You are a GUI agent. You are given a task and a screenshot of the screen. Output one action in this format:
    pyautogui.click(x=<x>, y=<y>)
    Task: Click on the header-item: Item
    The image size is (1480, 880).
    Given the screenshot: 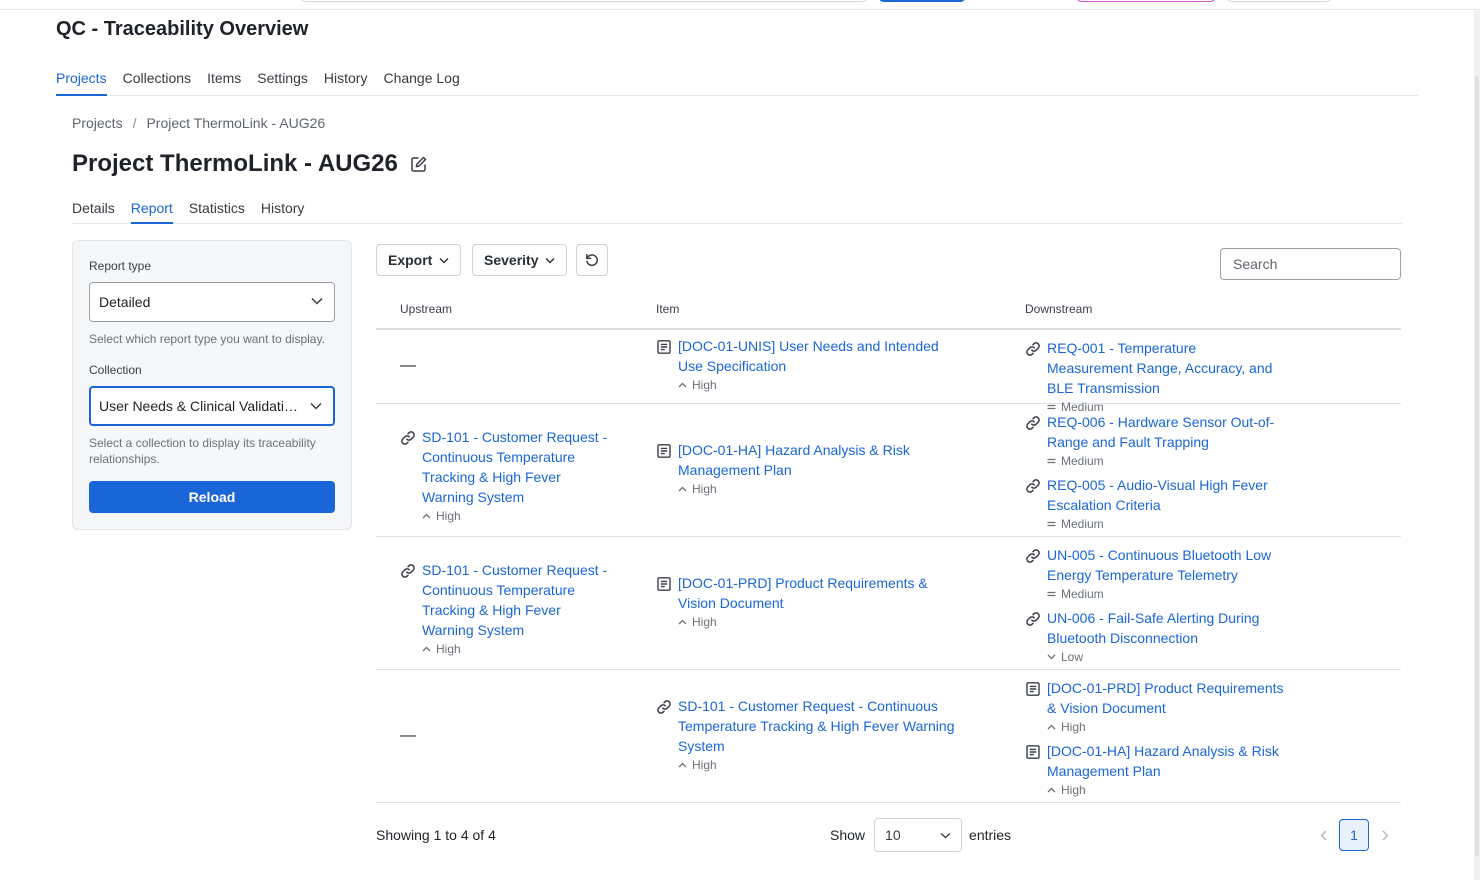 What is the action you would take?
    pyautogui.click(x=668, y=309)
    